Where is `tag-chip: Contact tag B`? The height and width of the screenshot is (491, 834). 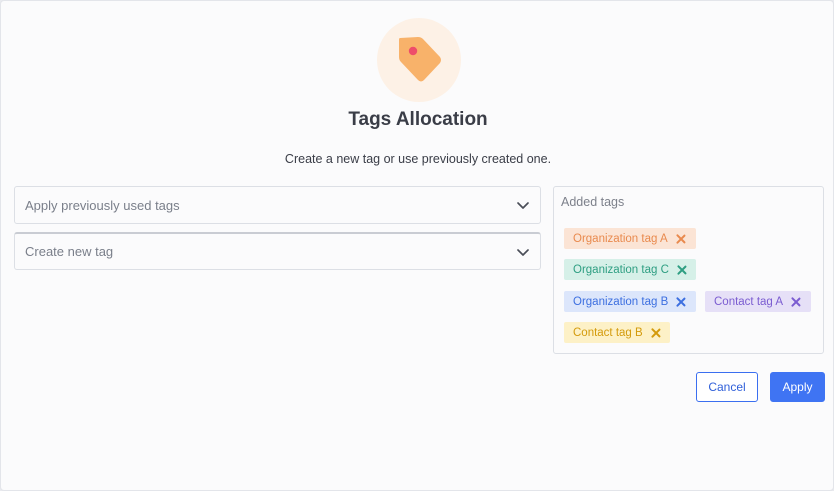 tag-chip: Contact tag B is located at coordinates (617, 332).